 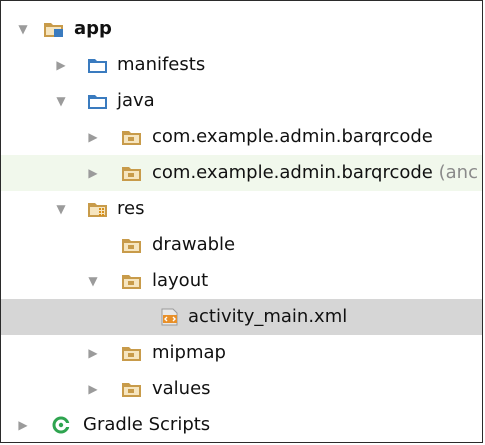 I want to click on tree-node-package-main: ▶ com.example.admin.barqrcode, so click(x=241, y=137).